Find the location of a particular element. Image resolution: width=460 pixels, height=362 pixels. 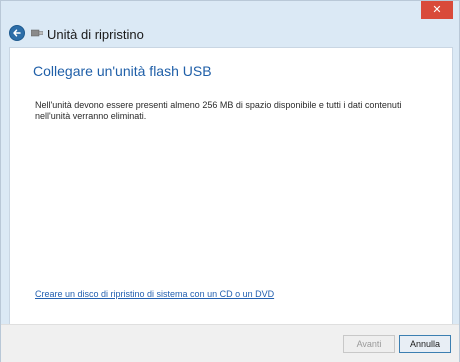

close-button: ✕ is located at coordinates (437, 10).